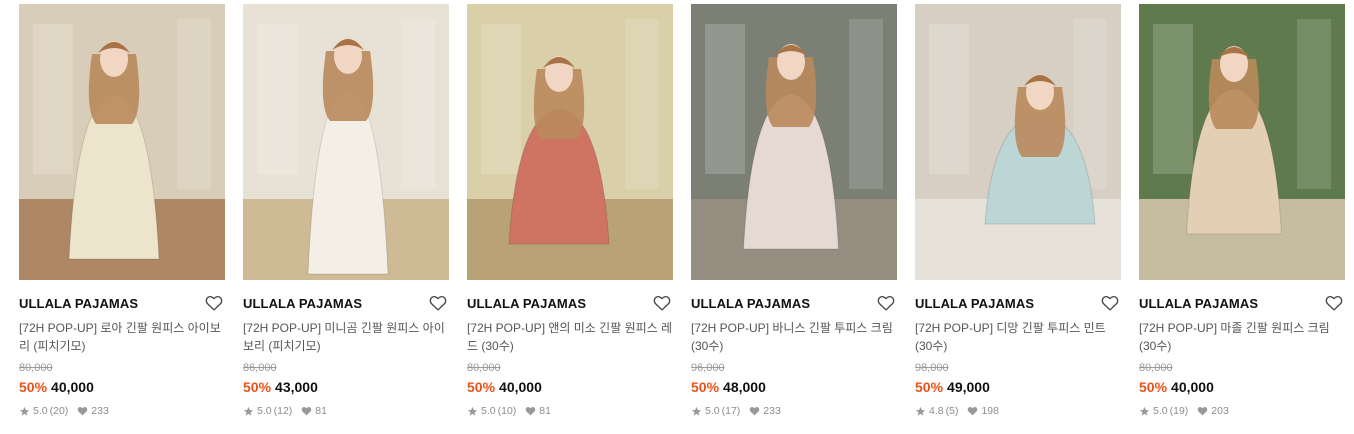  I want to click on product-meta: 5.0 (17) 233, so click(794, 411).